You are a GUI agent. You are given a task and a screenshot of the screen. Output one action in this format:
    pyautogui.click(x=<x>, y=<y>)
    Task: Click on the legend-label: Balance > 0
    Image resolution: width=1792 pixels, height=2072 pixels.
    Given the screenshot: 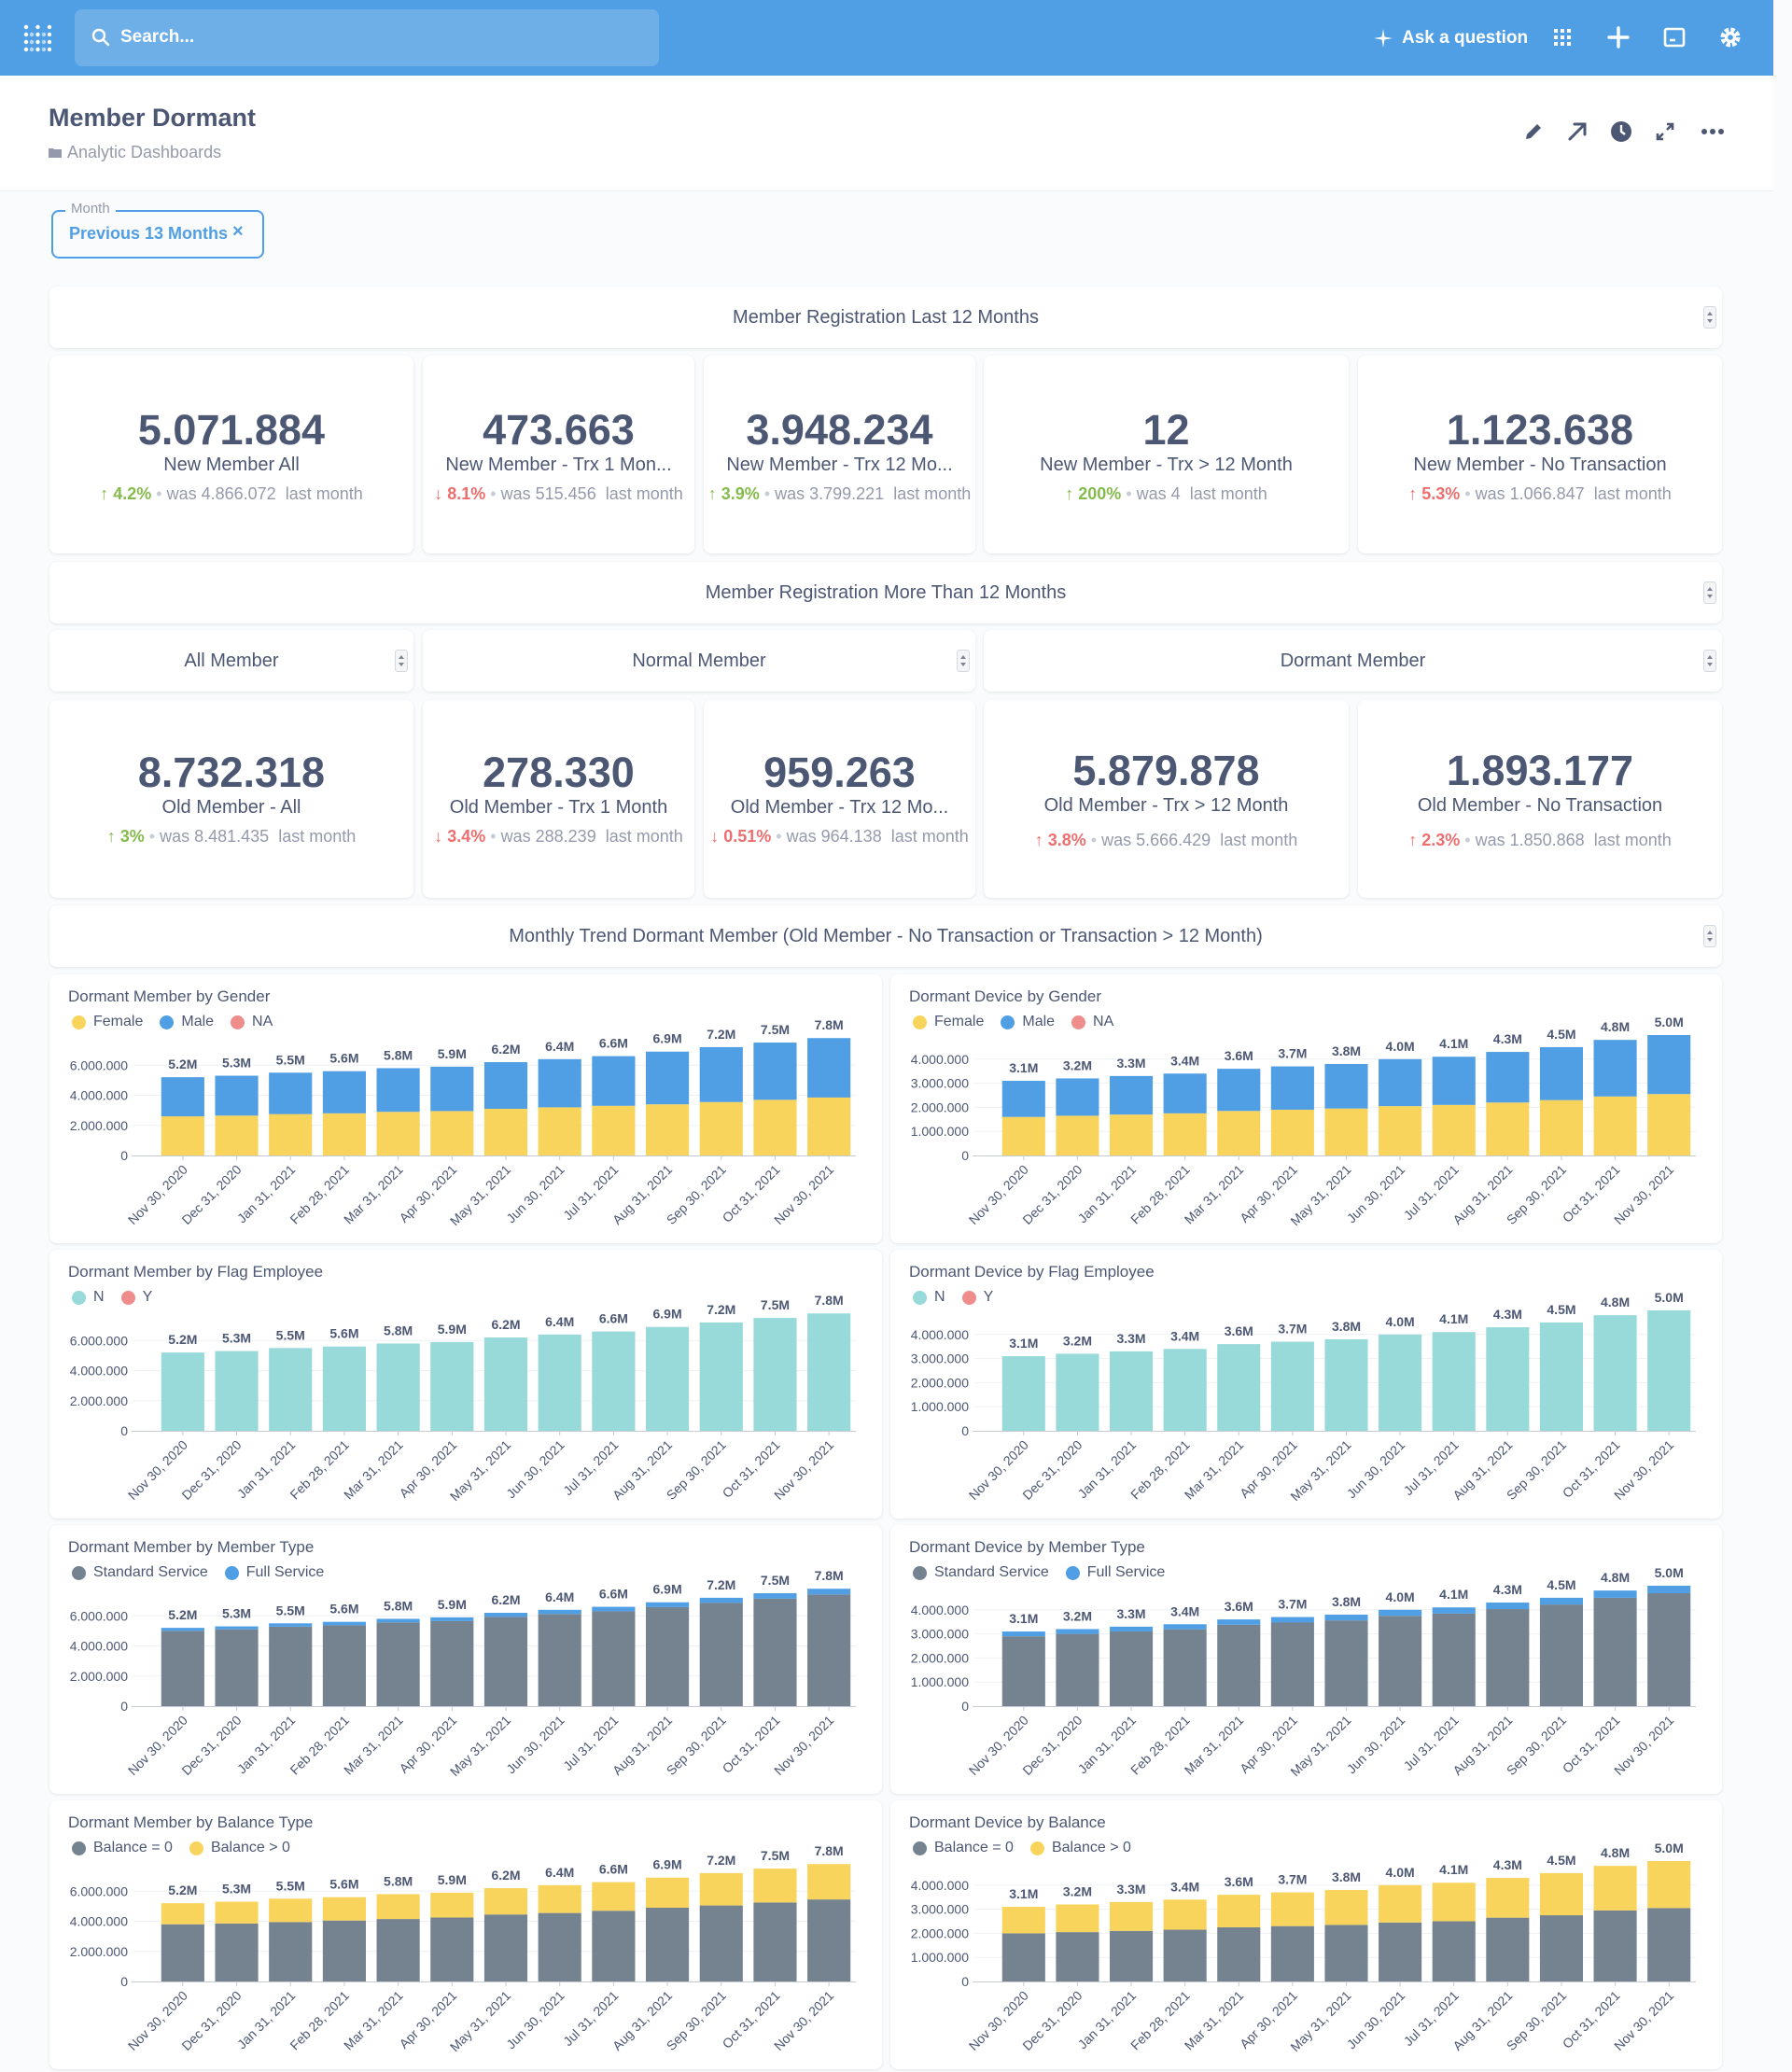 What is the action you would take?
    pyautogui.click(x=1091, y=1847)
    